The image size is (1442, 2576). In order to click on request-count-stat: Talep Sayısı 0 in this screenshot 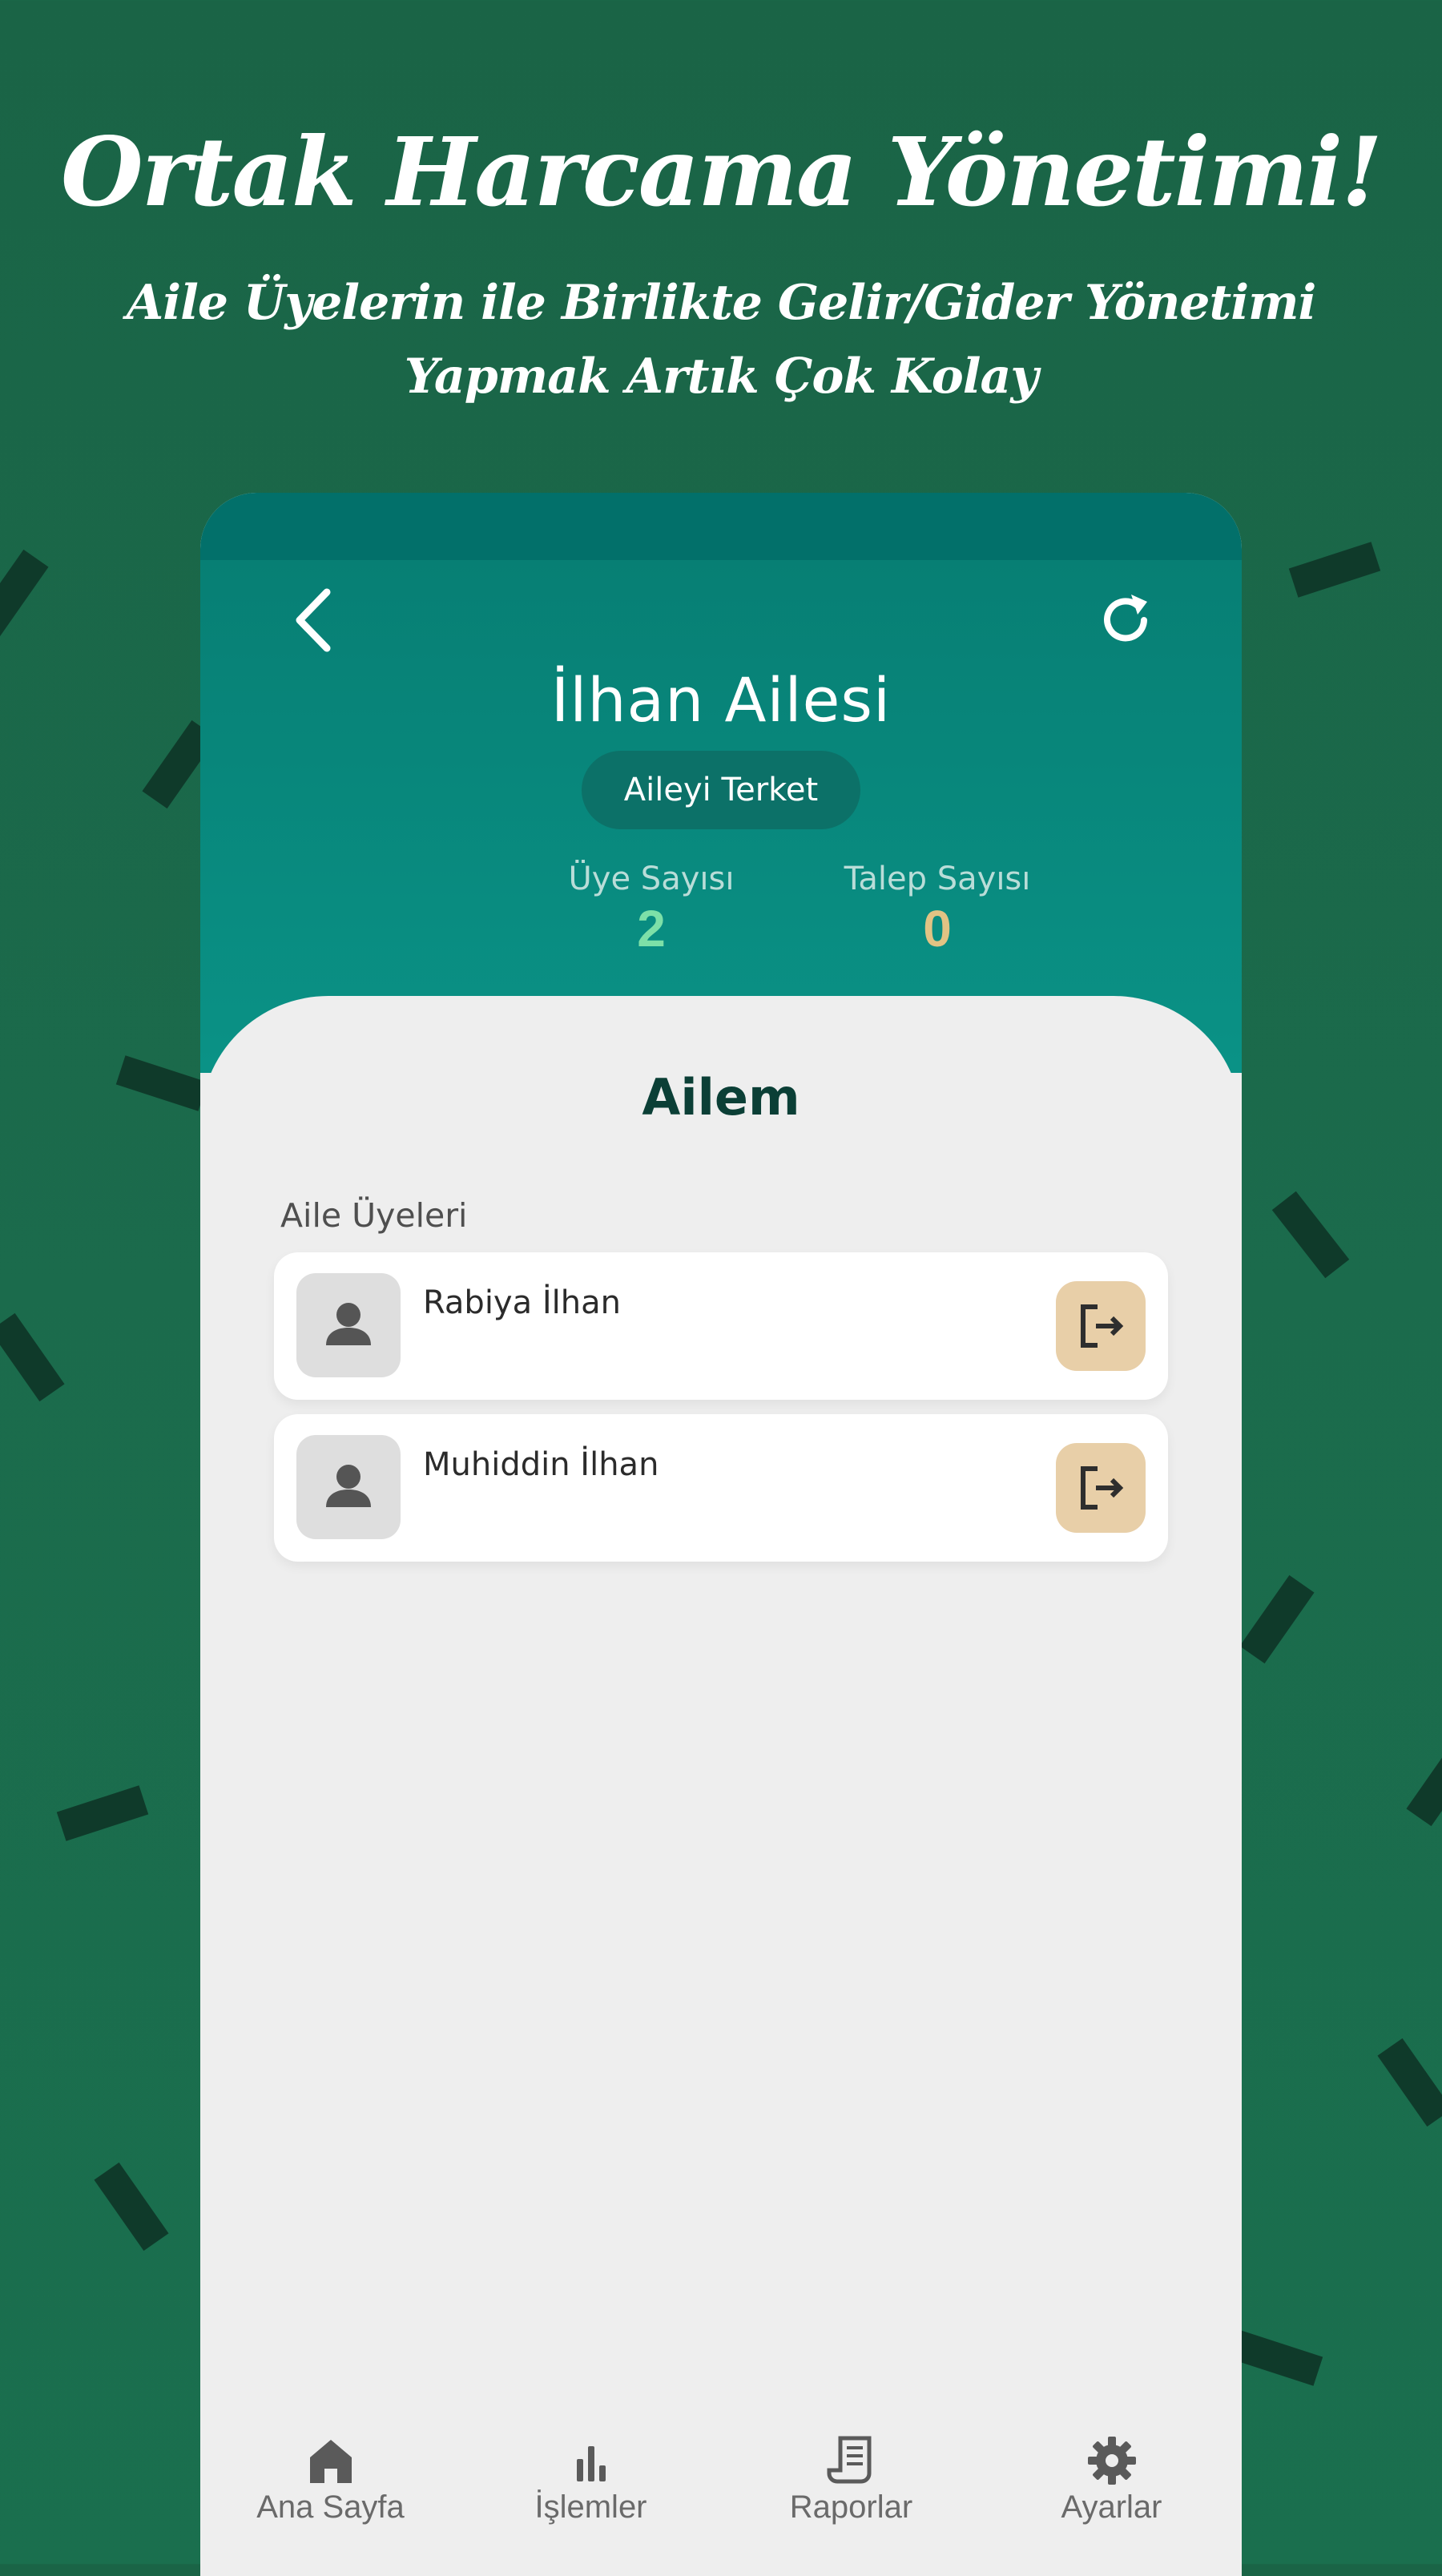, I will do `click(937, 909)`.